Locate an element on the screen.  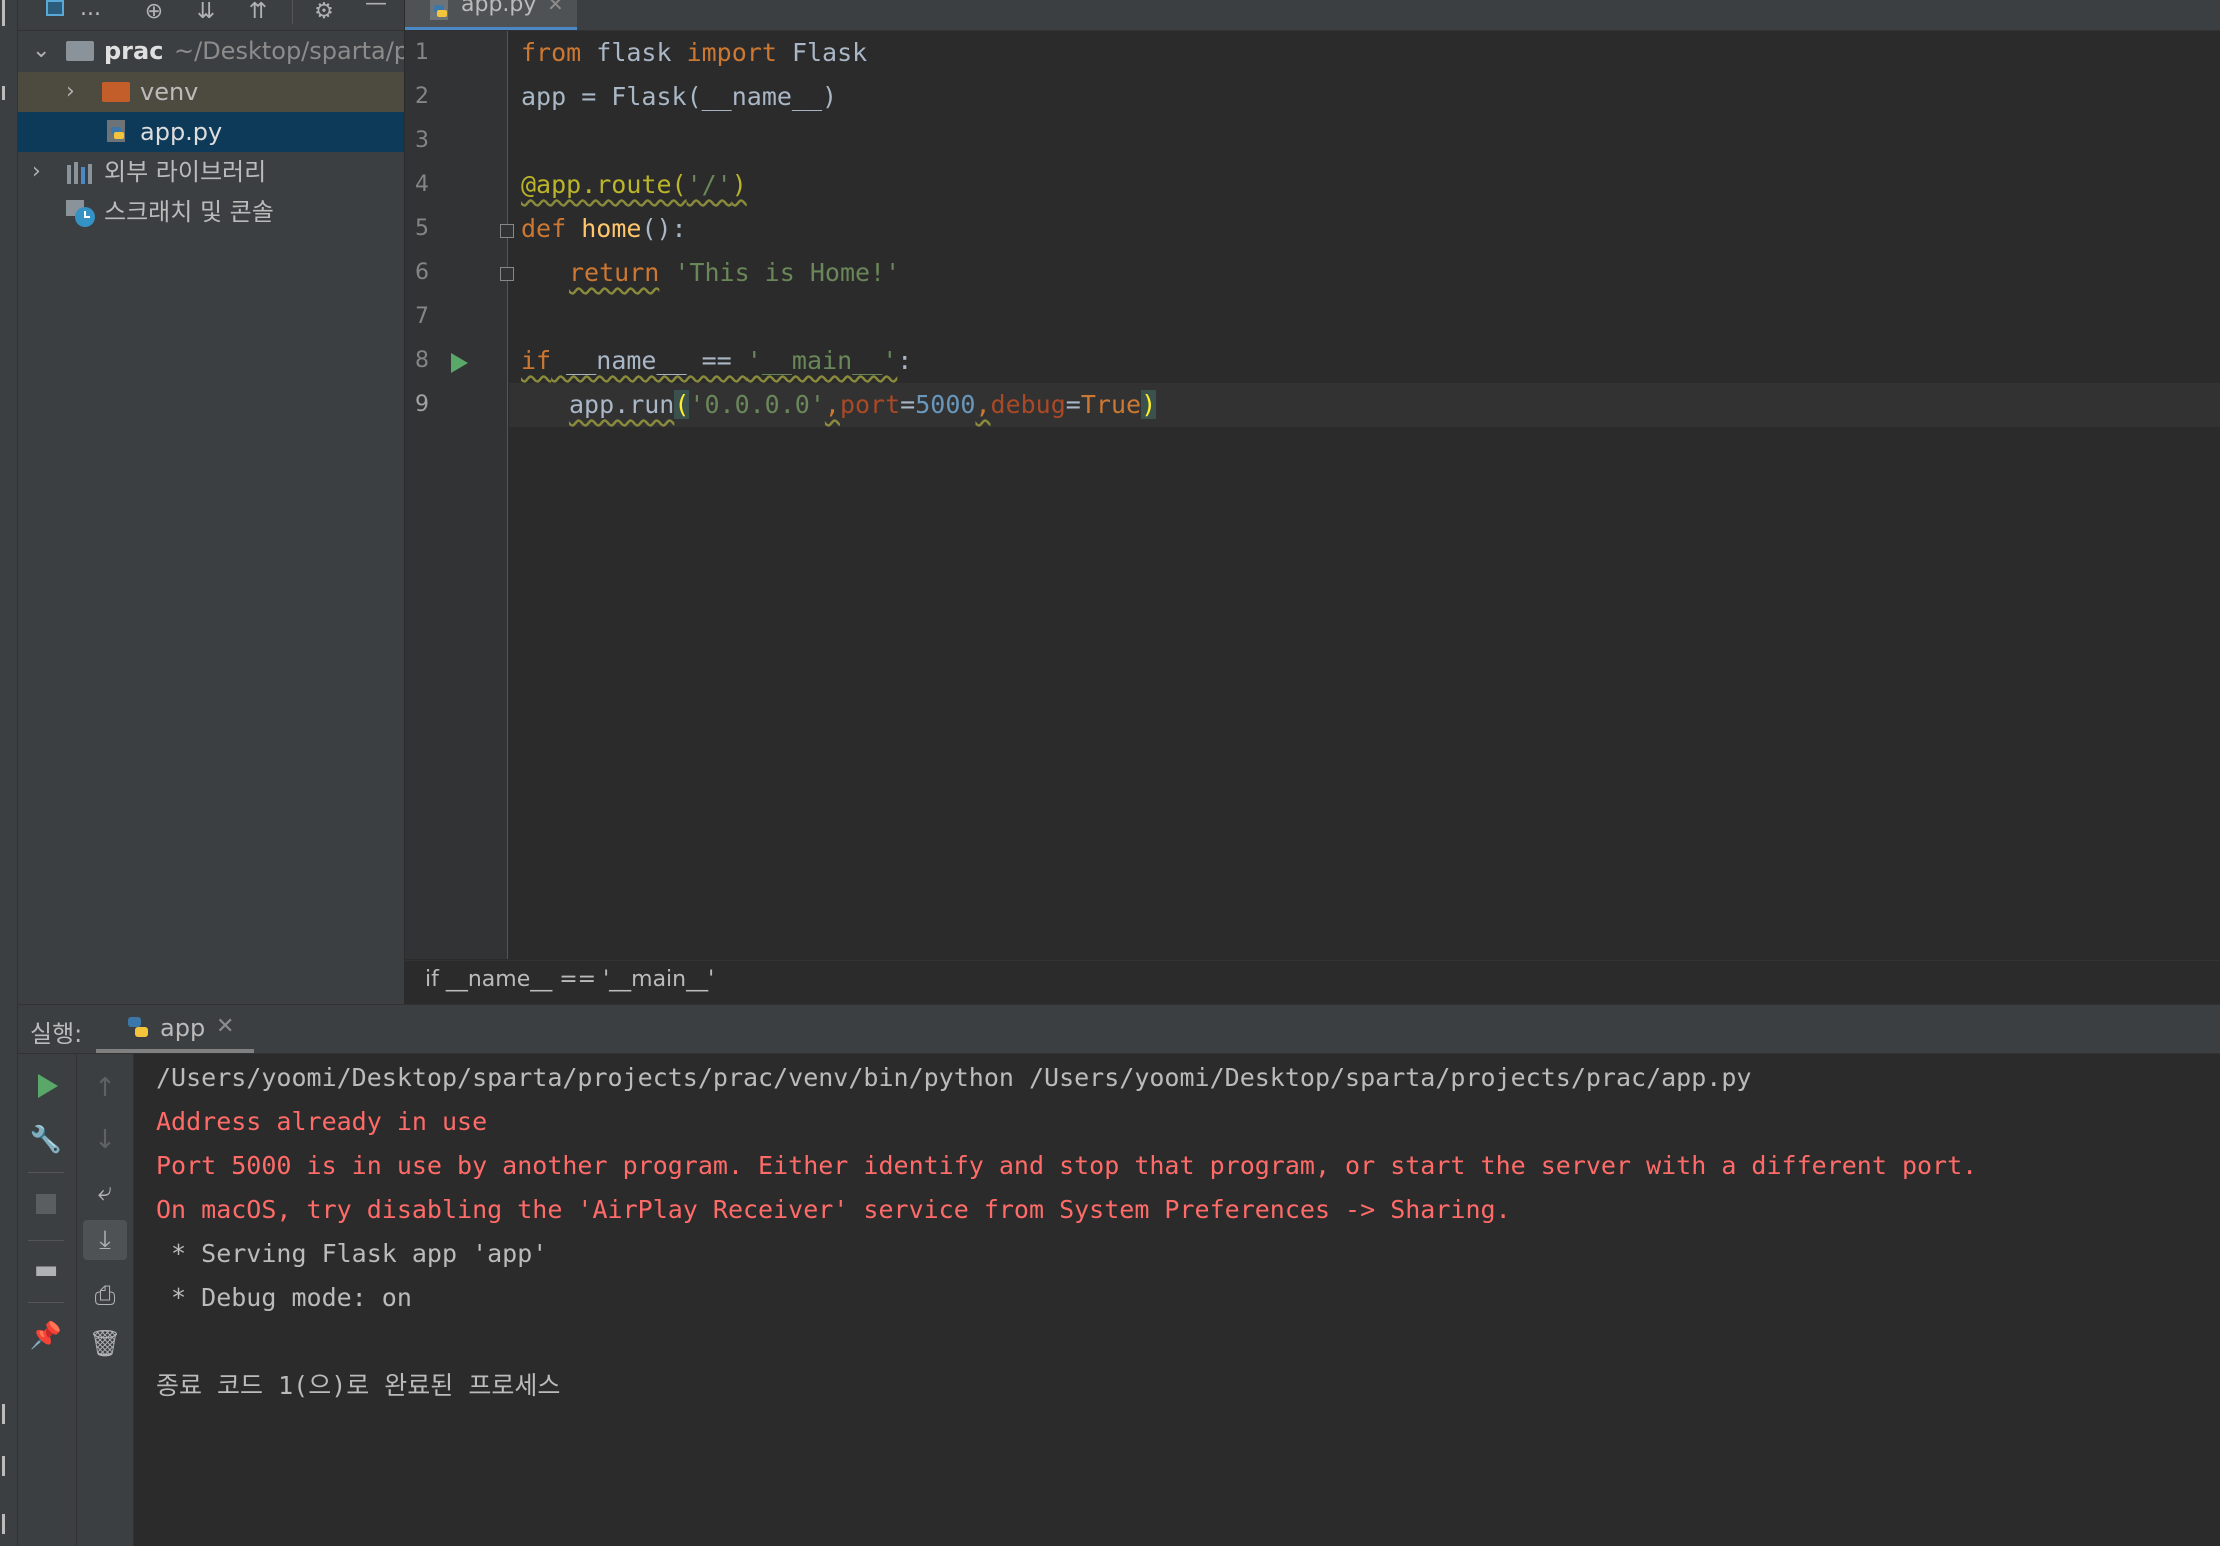
breadcrumb: if __name__ == '__main__' is located at coordinates (1312, 981).